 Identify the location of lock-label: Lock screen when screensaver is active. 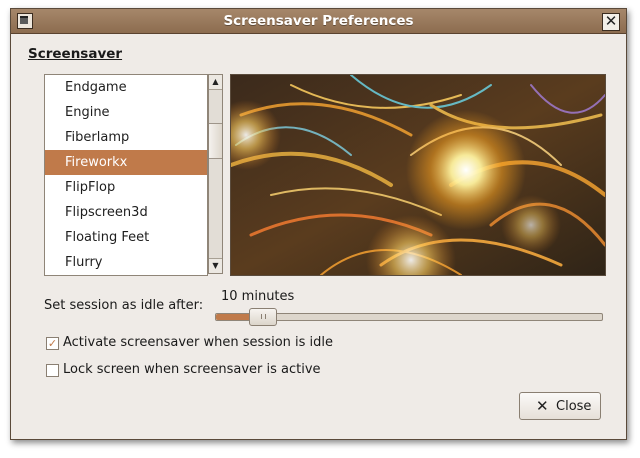
(192, 369).